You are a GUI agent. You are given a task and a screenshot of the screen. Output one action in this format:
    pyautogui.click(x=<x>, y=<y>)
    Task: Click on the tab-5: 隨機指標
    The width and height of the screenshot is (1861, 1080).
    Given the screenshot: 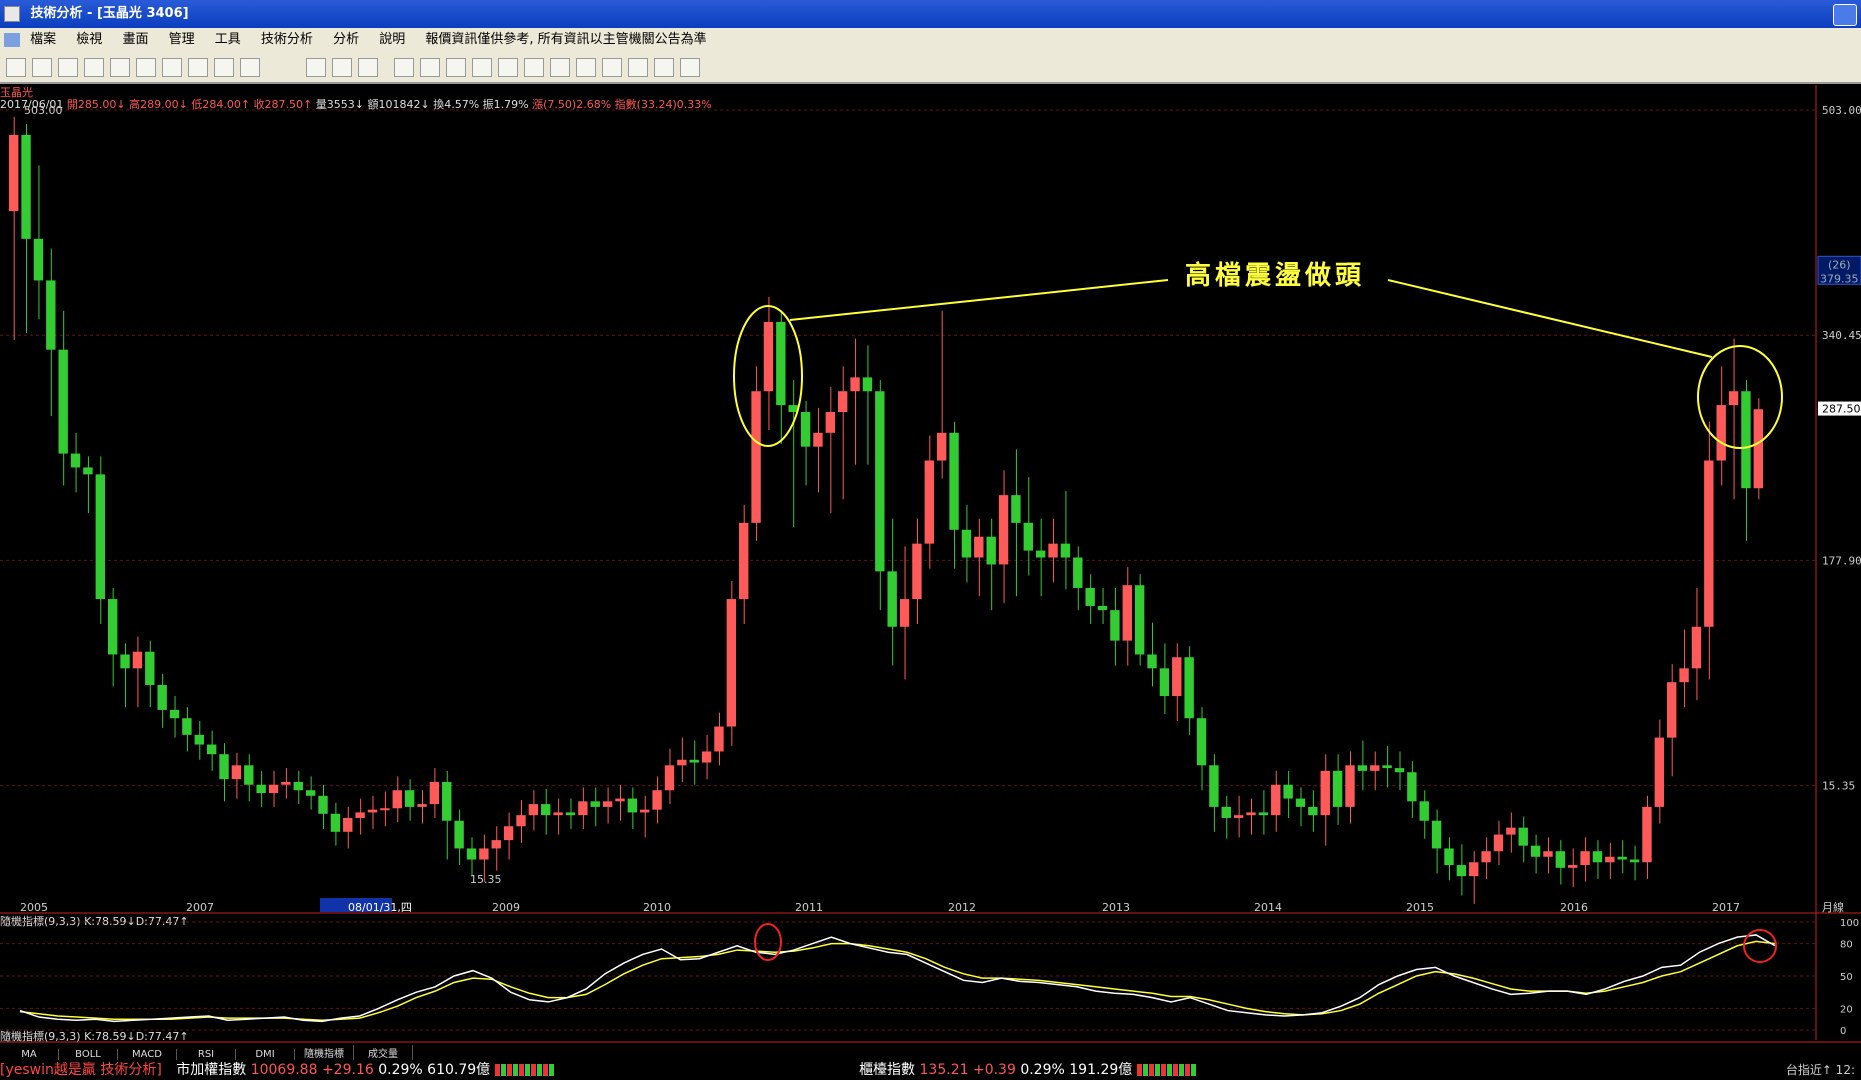 What is the action you would take?
    pyautogui.click(x=324, y=1052)
    